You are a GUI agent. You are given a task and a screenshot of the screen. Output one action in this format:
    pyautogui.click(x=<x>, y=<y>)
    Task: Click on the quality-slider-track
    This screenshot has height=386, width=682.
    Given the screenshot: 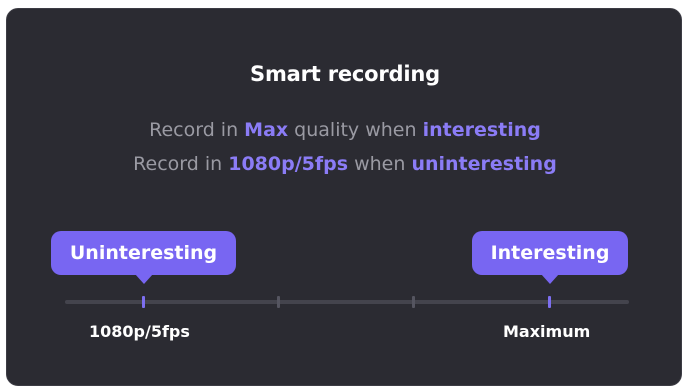 What is the action you would take?
    pyautogui.click(x=347, y=302)
    